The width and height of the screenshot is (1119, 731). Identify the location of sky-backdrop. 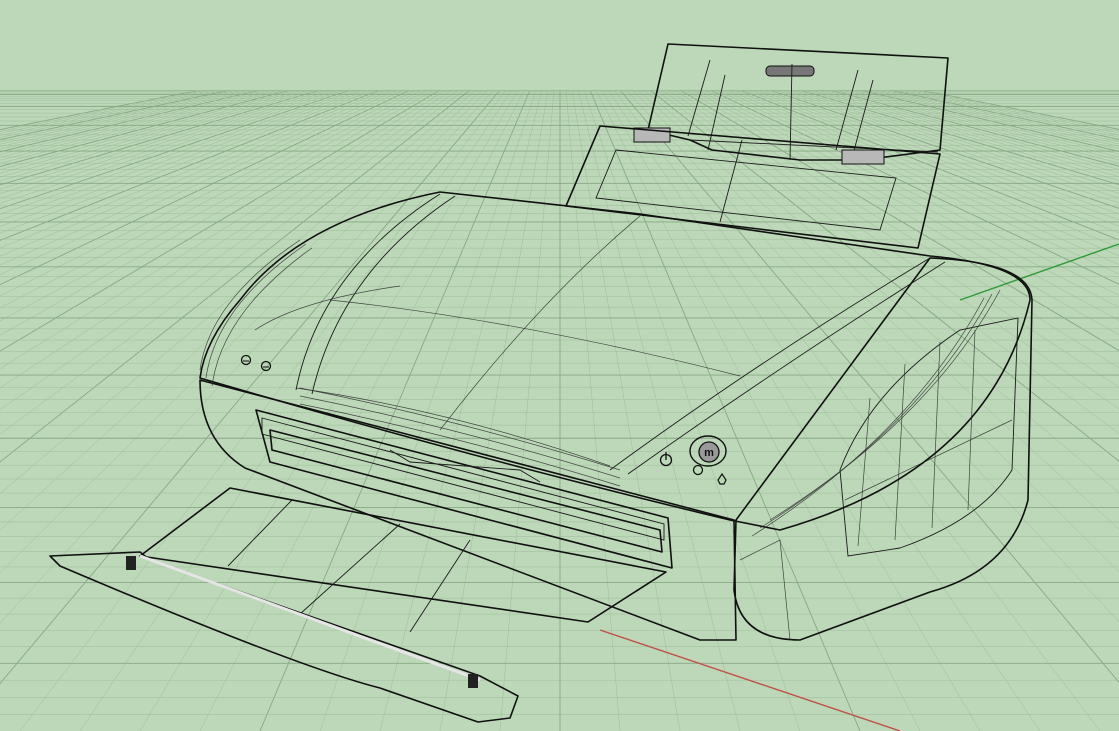
(559, 45).